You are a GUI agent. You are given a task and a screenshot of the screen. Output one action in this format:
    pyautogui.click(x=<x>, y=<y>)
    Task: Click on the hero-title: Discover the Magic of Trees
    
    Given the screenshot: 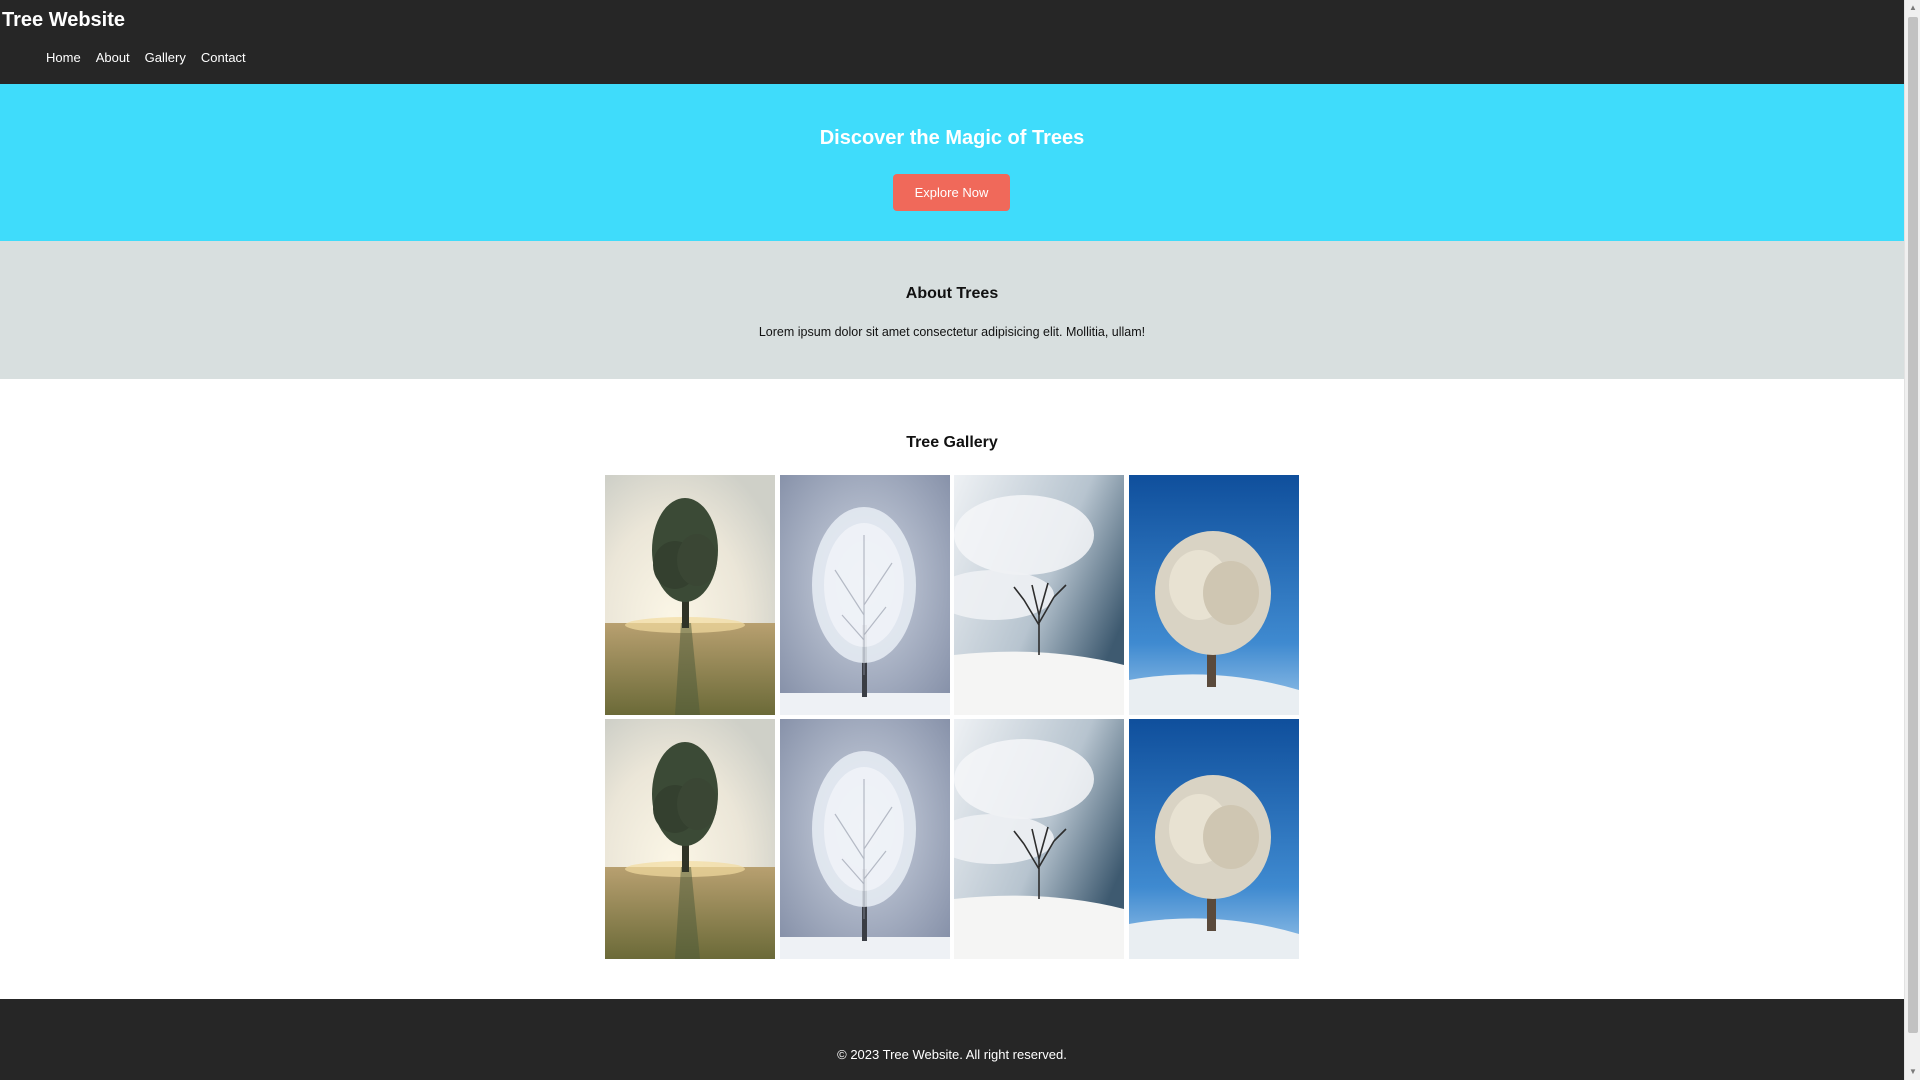 What is the action you would take?
    pyautogui.click(x=952, y=138)
    